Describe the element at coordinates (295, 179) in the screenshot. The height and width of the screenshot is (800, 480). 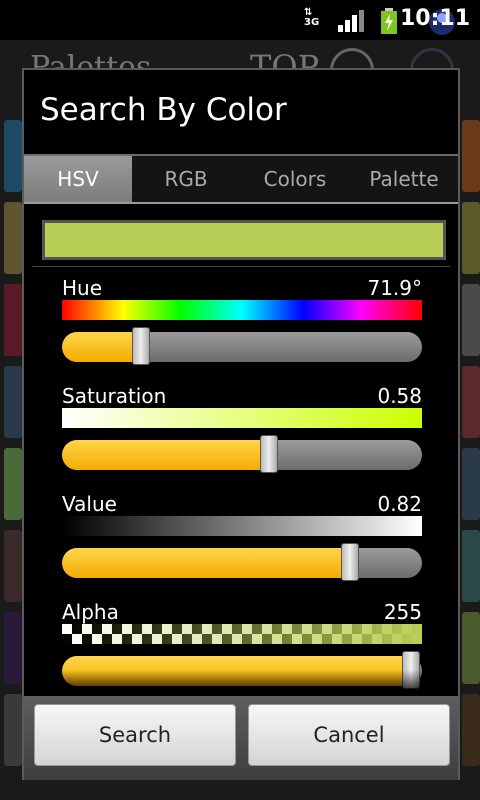
I see `tab-colors: Colors` at that location.